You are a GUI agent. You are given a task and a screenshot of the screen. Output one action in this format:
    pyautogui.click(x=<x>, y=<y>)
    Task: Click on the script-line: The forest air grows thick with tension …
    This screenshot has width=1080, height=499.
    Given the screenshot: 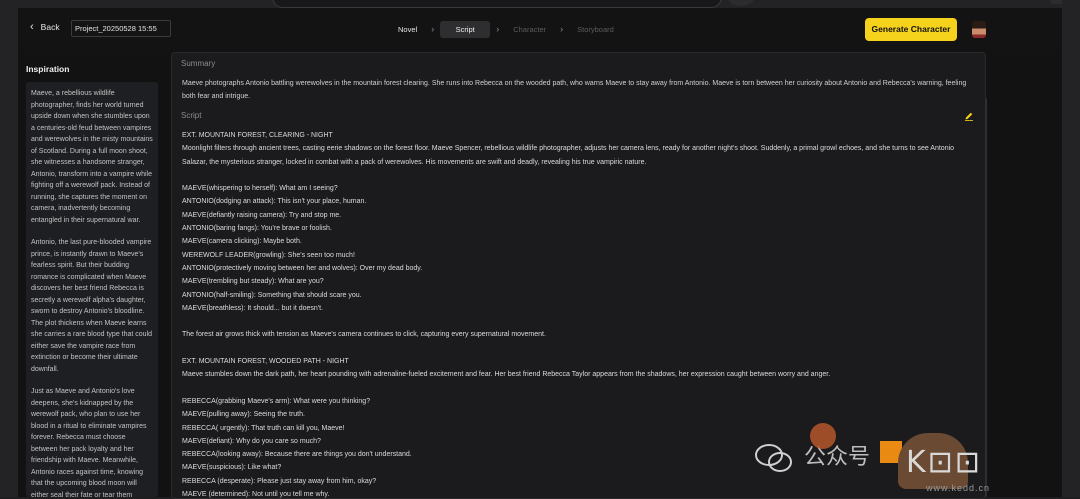 What is the action you would take?
    pyautogui.click(x=364, y=335)
    